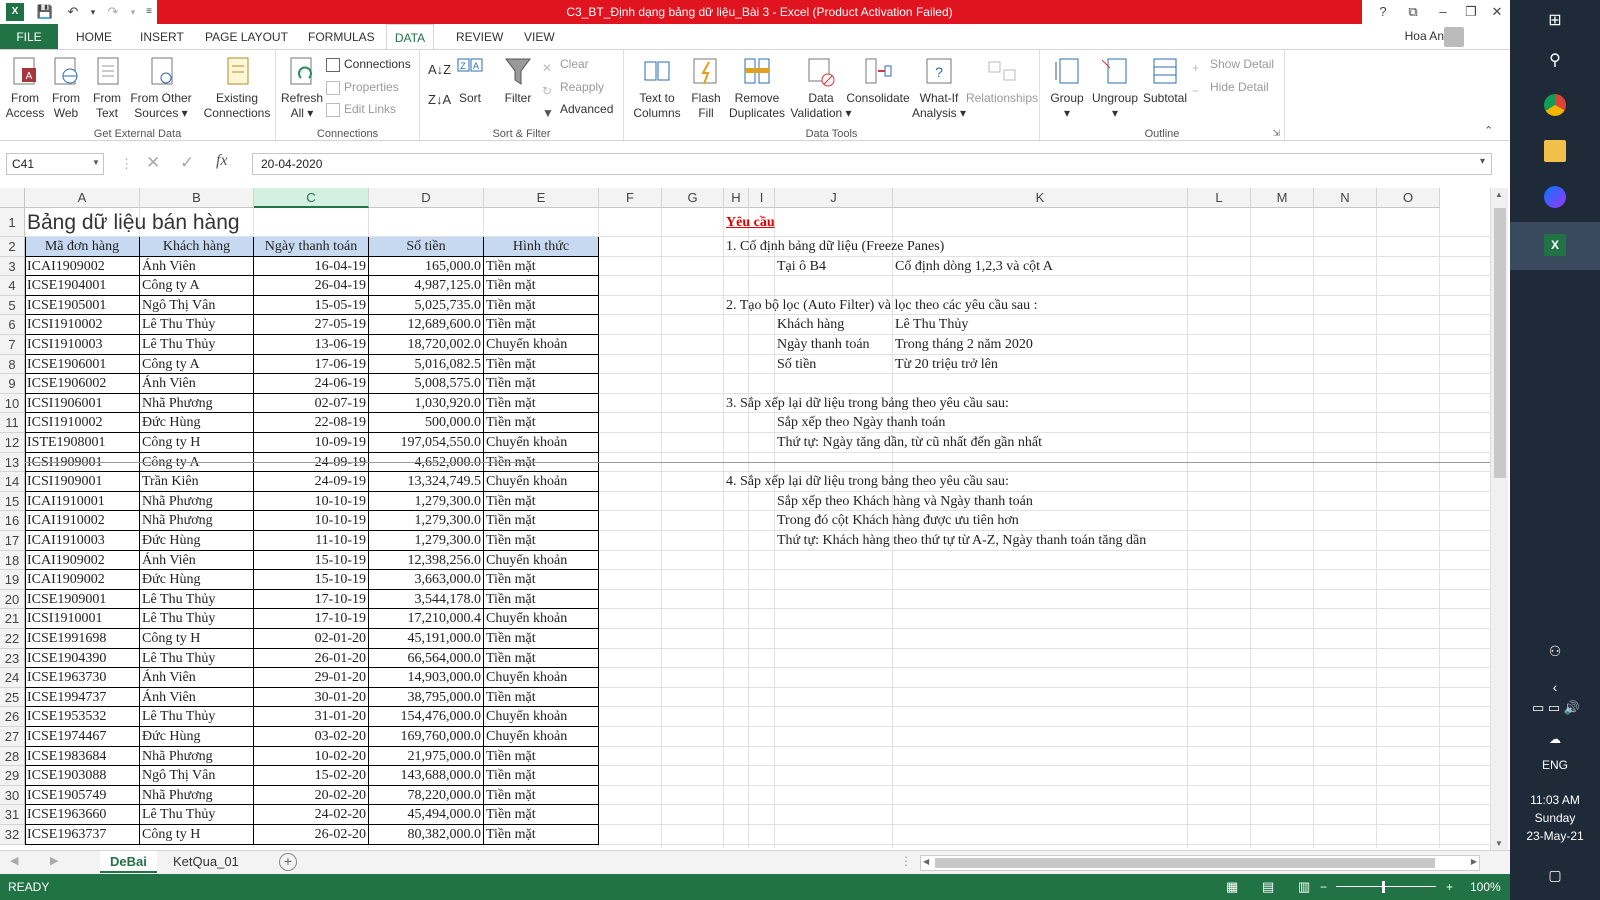 The width and height of the screenshot is (1600, 900). Describe the element at coordinates (1002, 81) in the screenshot. I see `relationships-button: Relationships` at that location.